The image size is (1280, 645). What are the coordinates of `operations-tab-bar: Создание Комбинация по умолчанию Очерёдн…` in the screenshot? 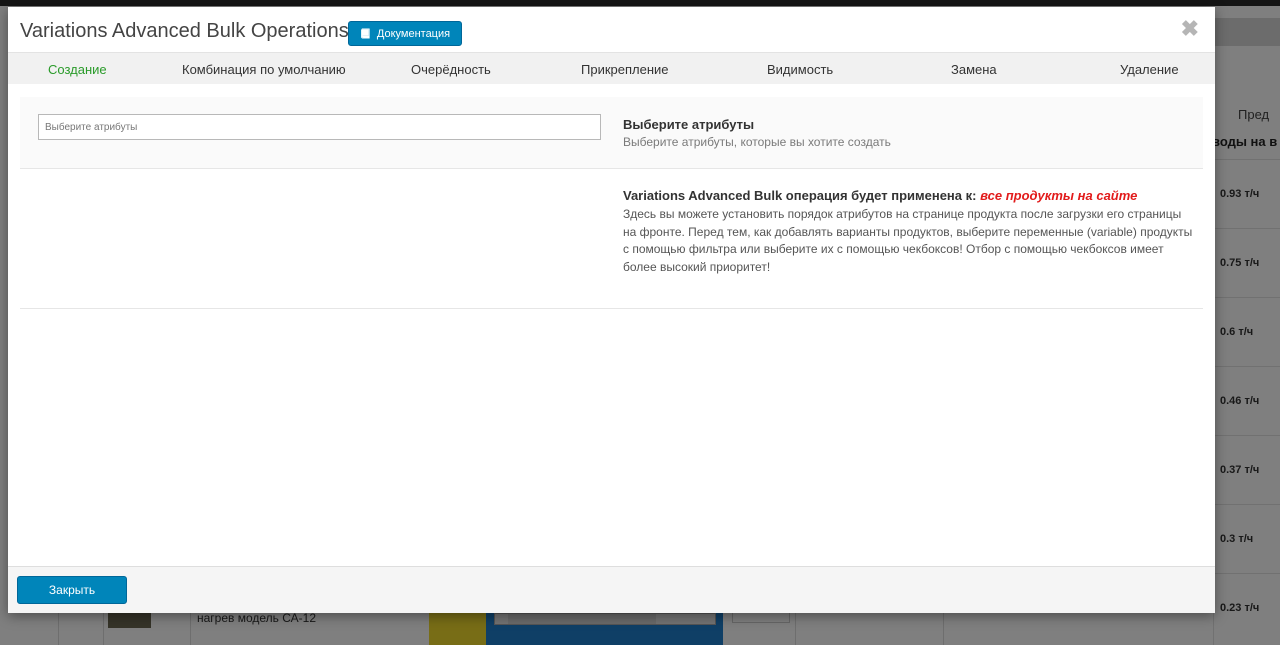 It's located at (611, 68).